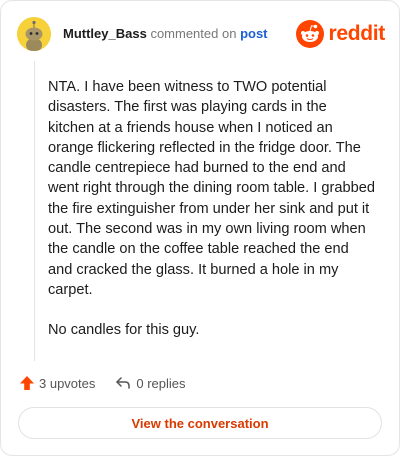  I want to click on reply-arrow-icon, so click(123, 383).